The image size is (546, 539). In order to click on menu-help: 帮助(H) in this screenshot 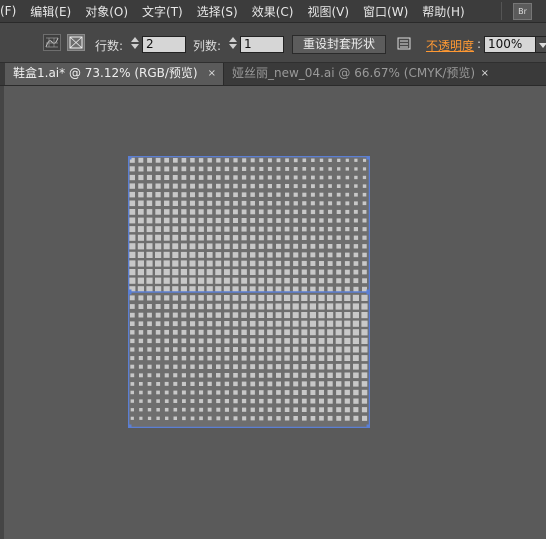, I will do `click(443, 11)`.